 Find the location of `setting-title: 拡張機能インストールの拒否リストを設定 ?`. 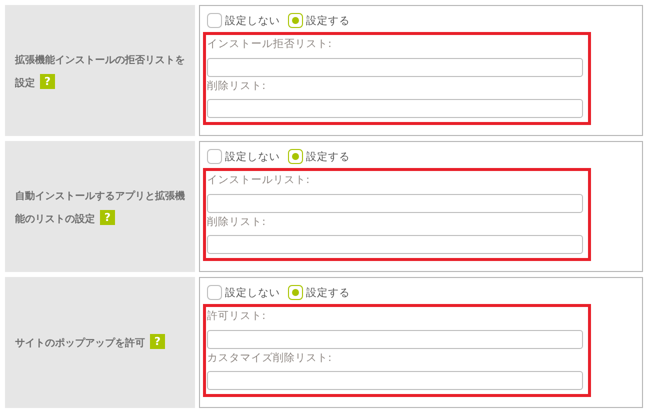

setting-title: 拡張機能インストールの拒否リストを設定 ? is located at coordinates (100, 72).